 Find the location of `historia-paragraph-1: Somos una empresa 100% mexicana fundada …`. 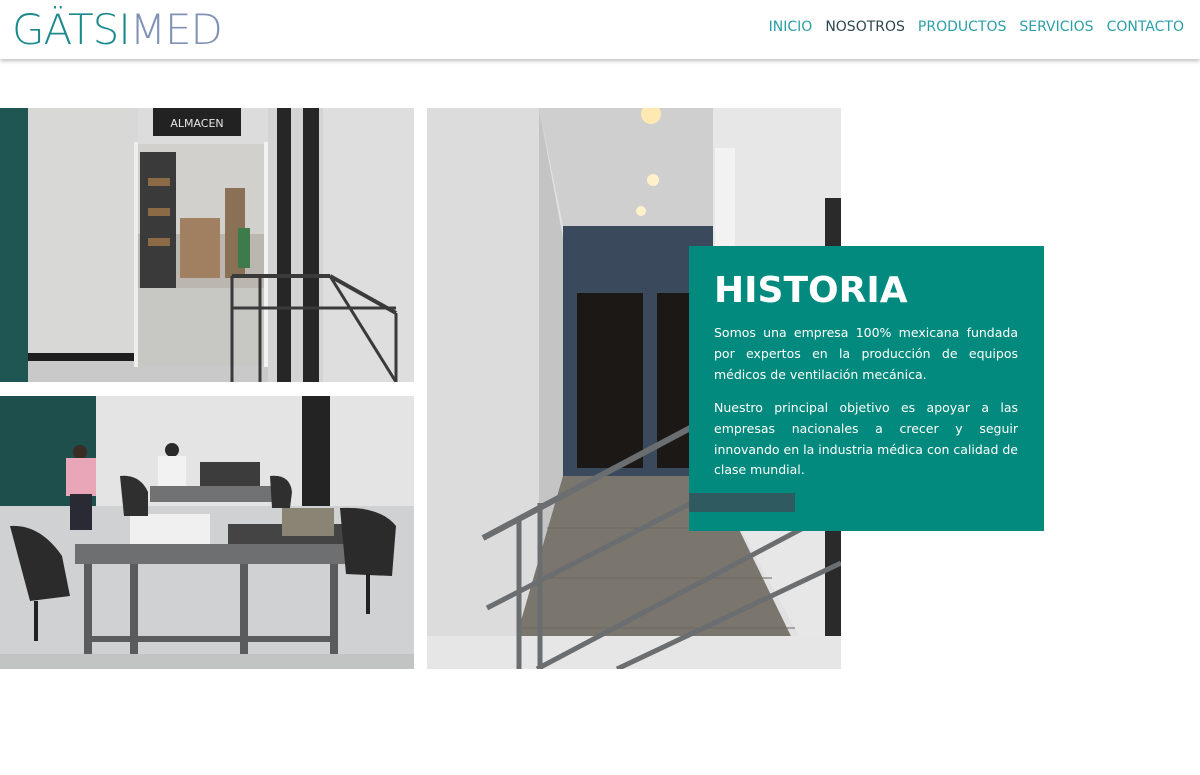

historia-paragraph-1: Somos una empresa 100% mexicana fundada … is located at coordinates (866, 353).